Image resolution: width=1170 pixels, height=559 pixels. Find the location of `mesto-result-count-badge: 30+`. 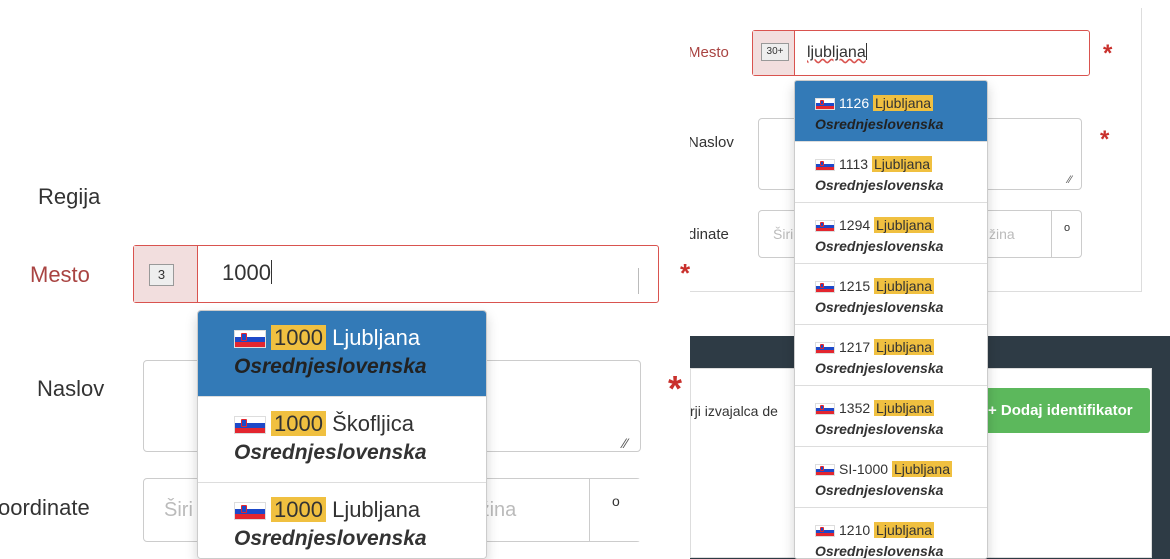

mesto-result-count-badge: 30+ is located at coordinates (775, 52).